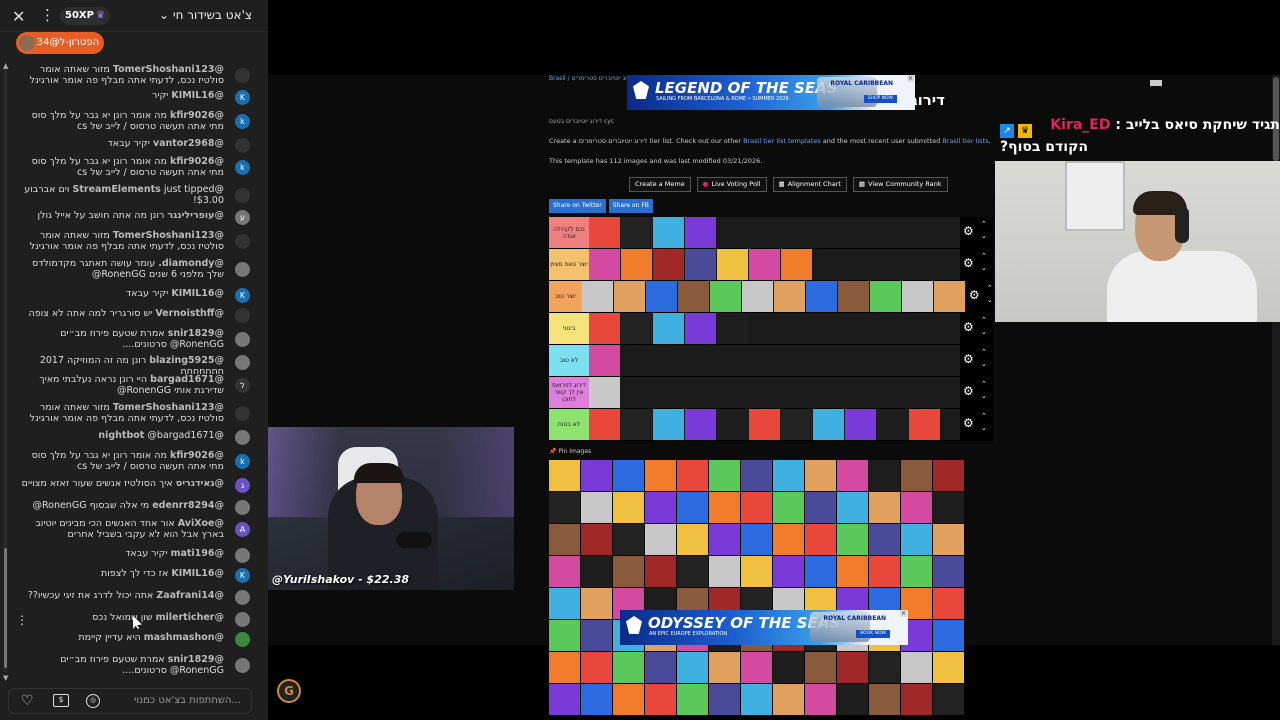  I want to click on chat-username: @vantor2968, so click(188, 143).